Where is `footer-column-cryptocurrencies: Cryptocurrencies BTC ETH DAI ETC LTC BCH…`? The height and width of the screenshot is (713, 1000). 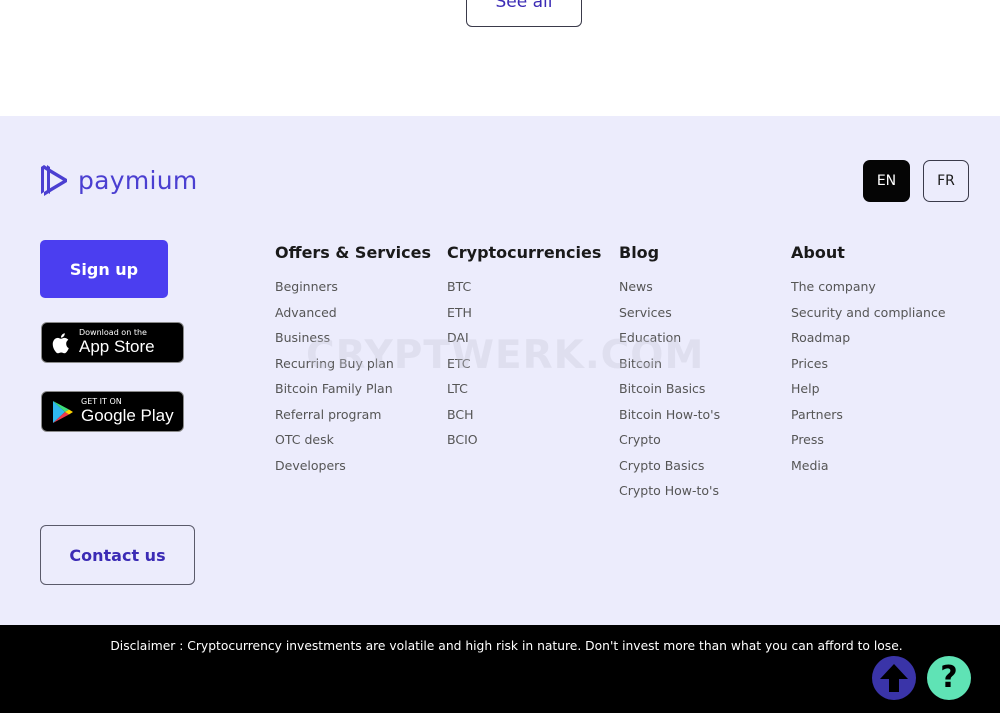 footer-column-cryptocurrencies: Cryptocurrencies BTC ETH DAI ETC LTC BCH… is located at coordinates (524, 351).